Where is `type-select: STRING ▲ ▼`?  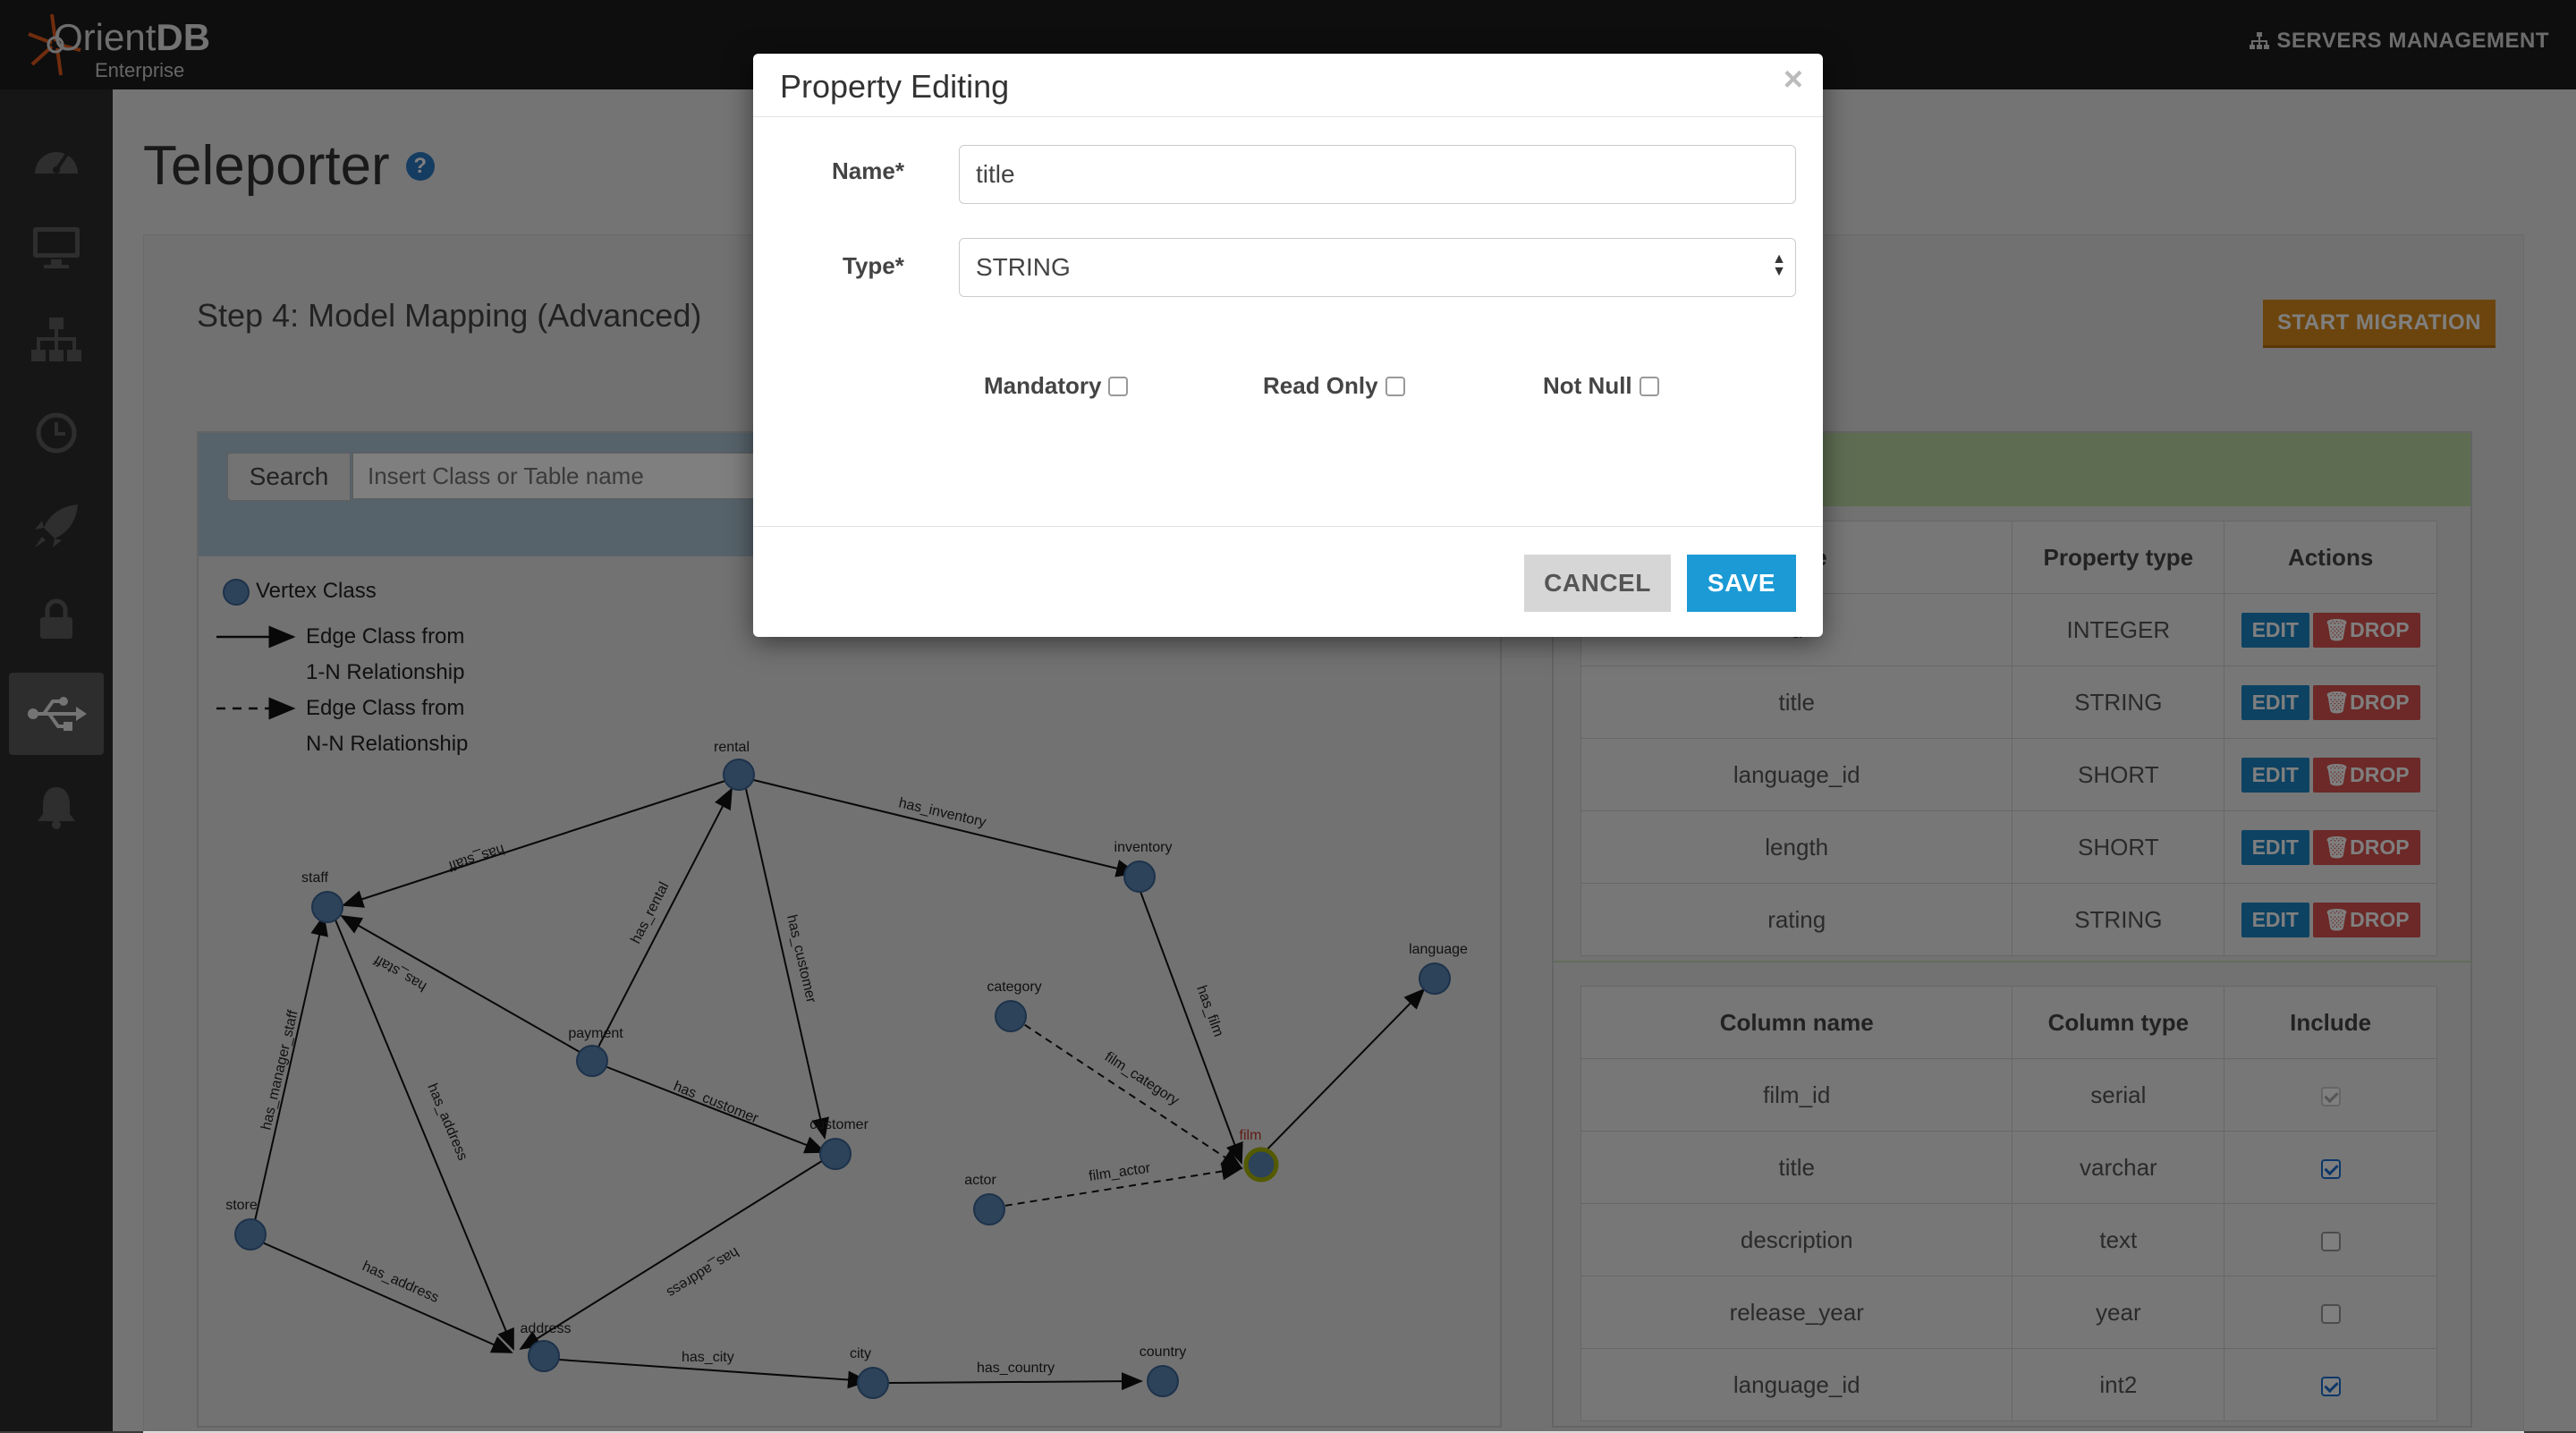 type-select: STRING ▲ ▼ is located at coordinates (1377, 267).